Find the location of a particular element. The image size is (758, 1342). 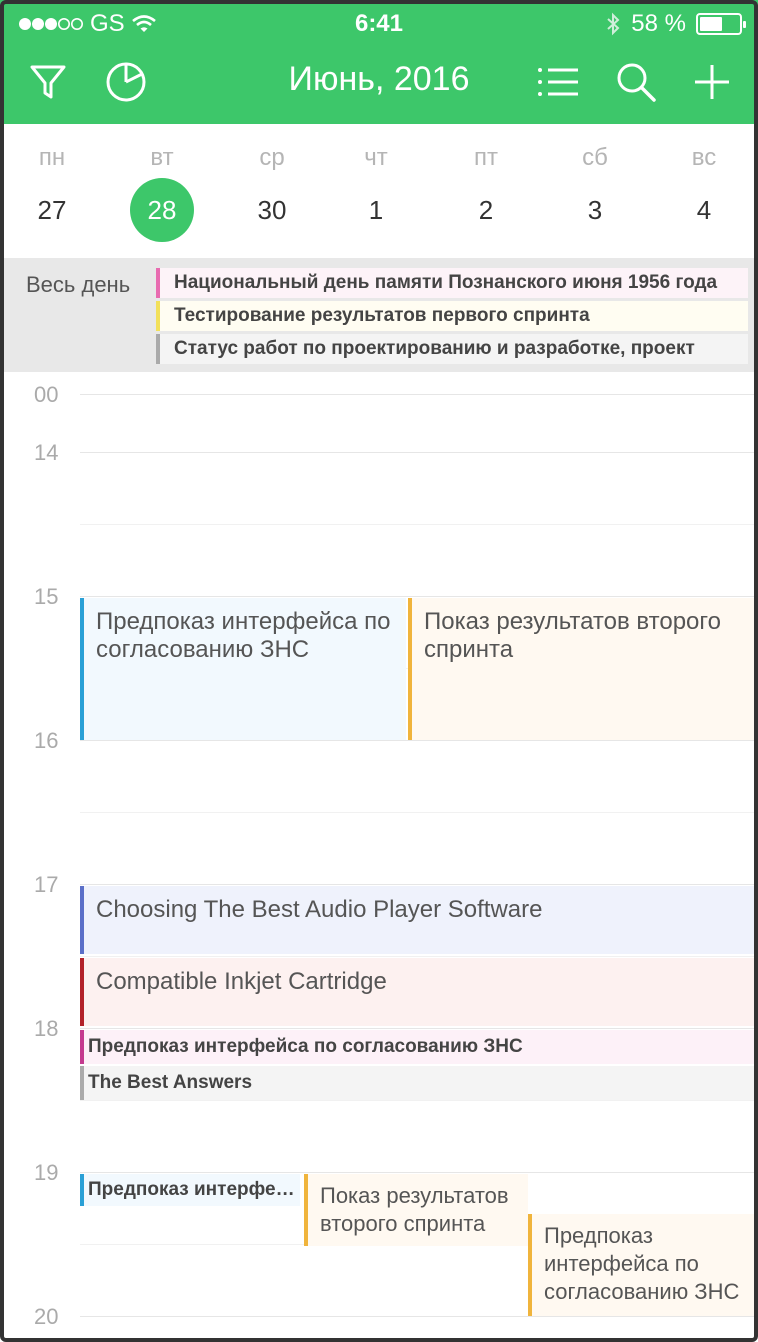

event-title: Choosing The Best Audio Player Software is located at coordinates (319, 909).